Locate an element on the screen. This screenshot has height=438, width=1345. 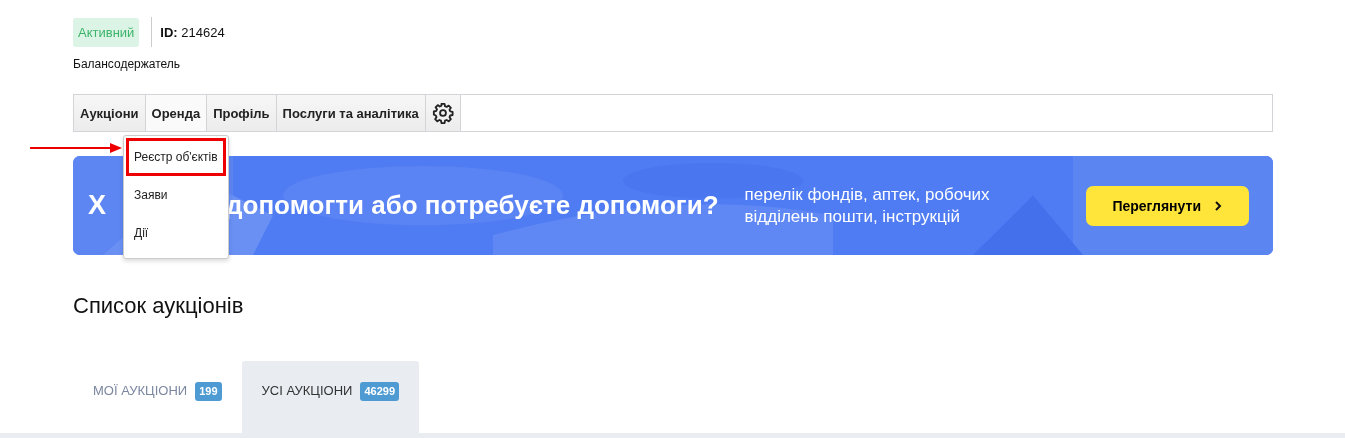
nav-tab: Послуги та аналітика is located at coordinates (351, 113).